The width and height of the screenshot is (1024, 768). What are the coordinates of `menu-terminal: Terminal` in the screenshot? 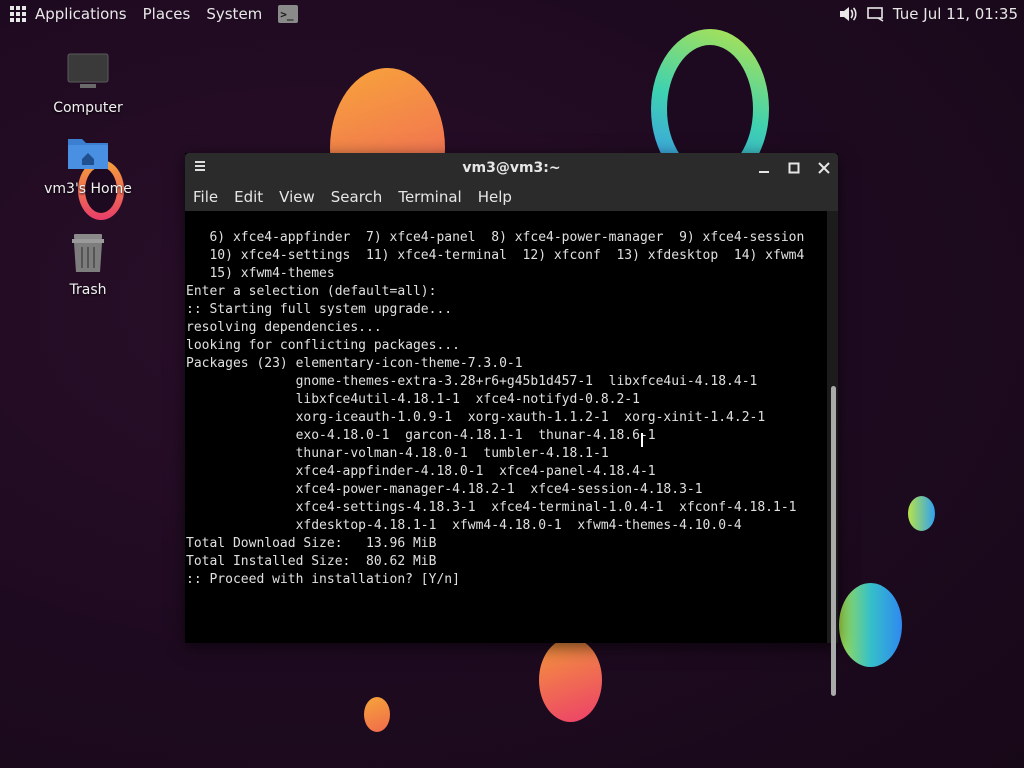 It's located at (429, 197).